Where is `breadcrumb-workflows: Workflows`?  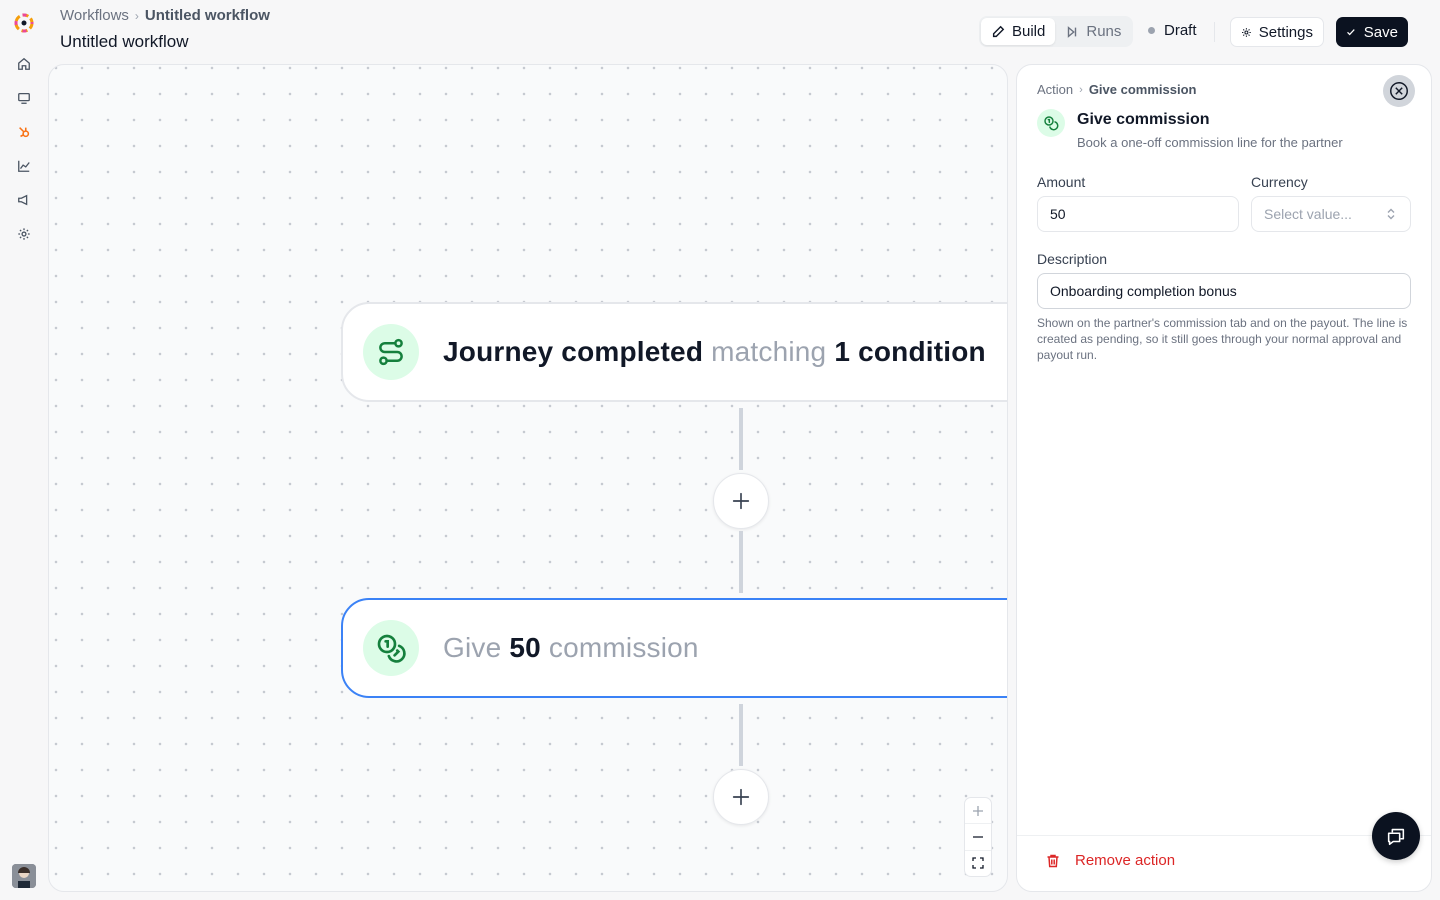 breadcrumb-workflows: Workflows is located at coordinates (94, 15).